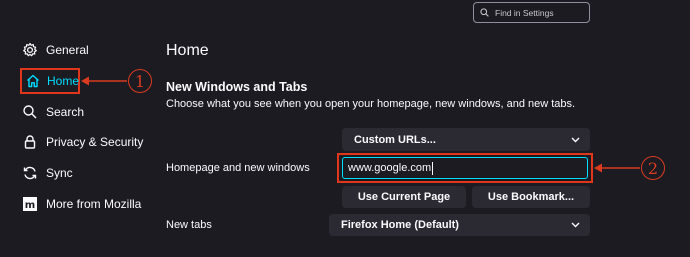 Image resolution: width=690 pixels, height=257 pixels. I want to click on lock-icon, so click(30, 142).